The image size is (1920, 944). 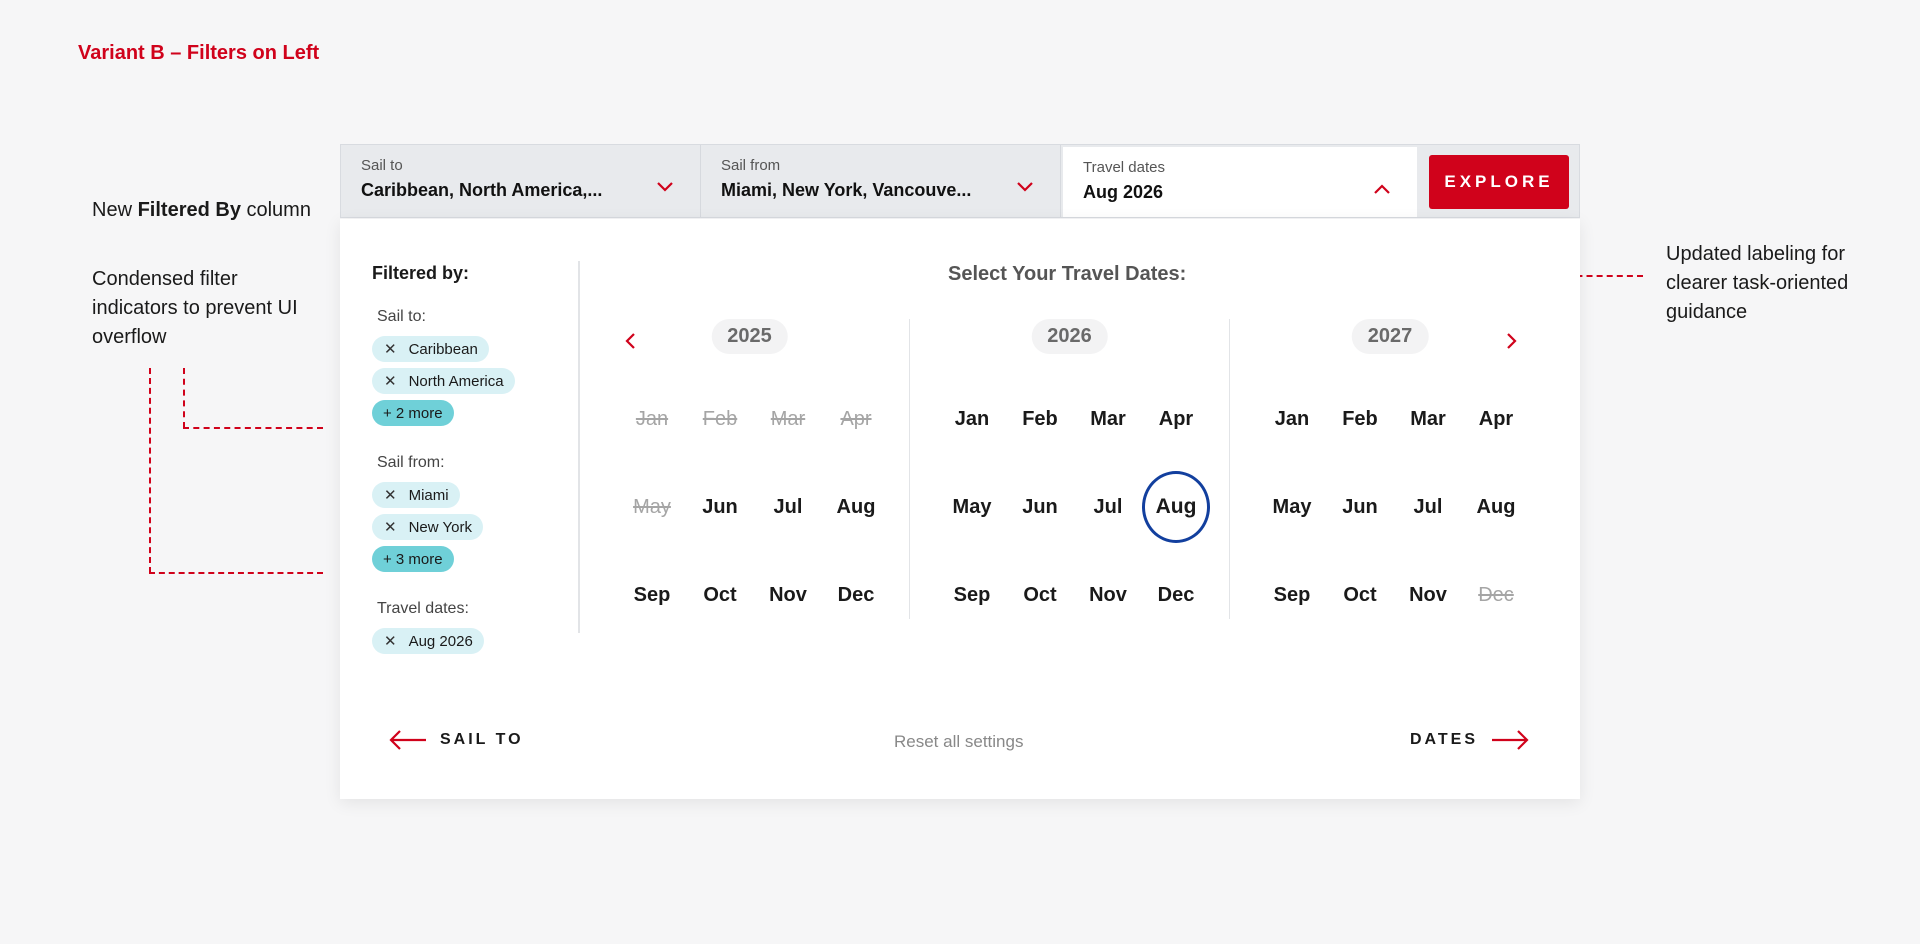 I want to click on filter-group-travel-dates: Travel dates: ✕ Aug 2026, so click(x=472, y=630).